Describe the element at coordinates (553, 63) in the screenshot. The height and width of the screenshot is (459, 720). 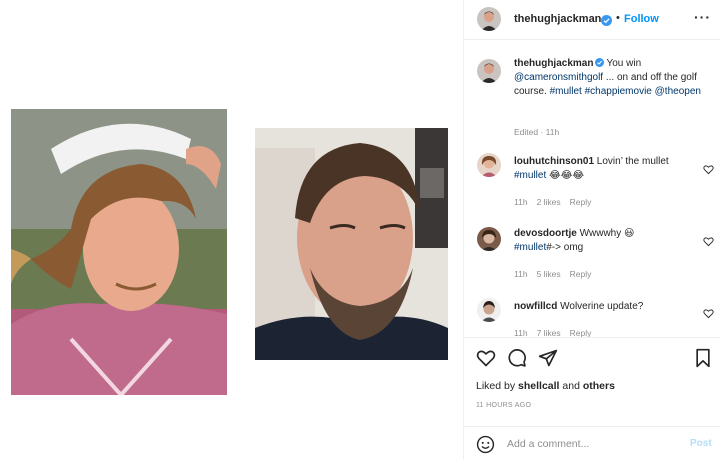
I see `caption-username: thehughjackman` at that location.